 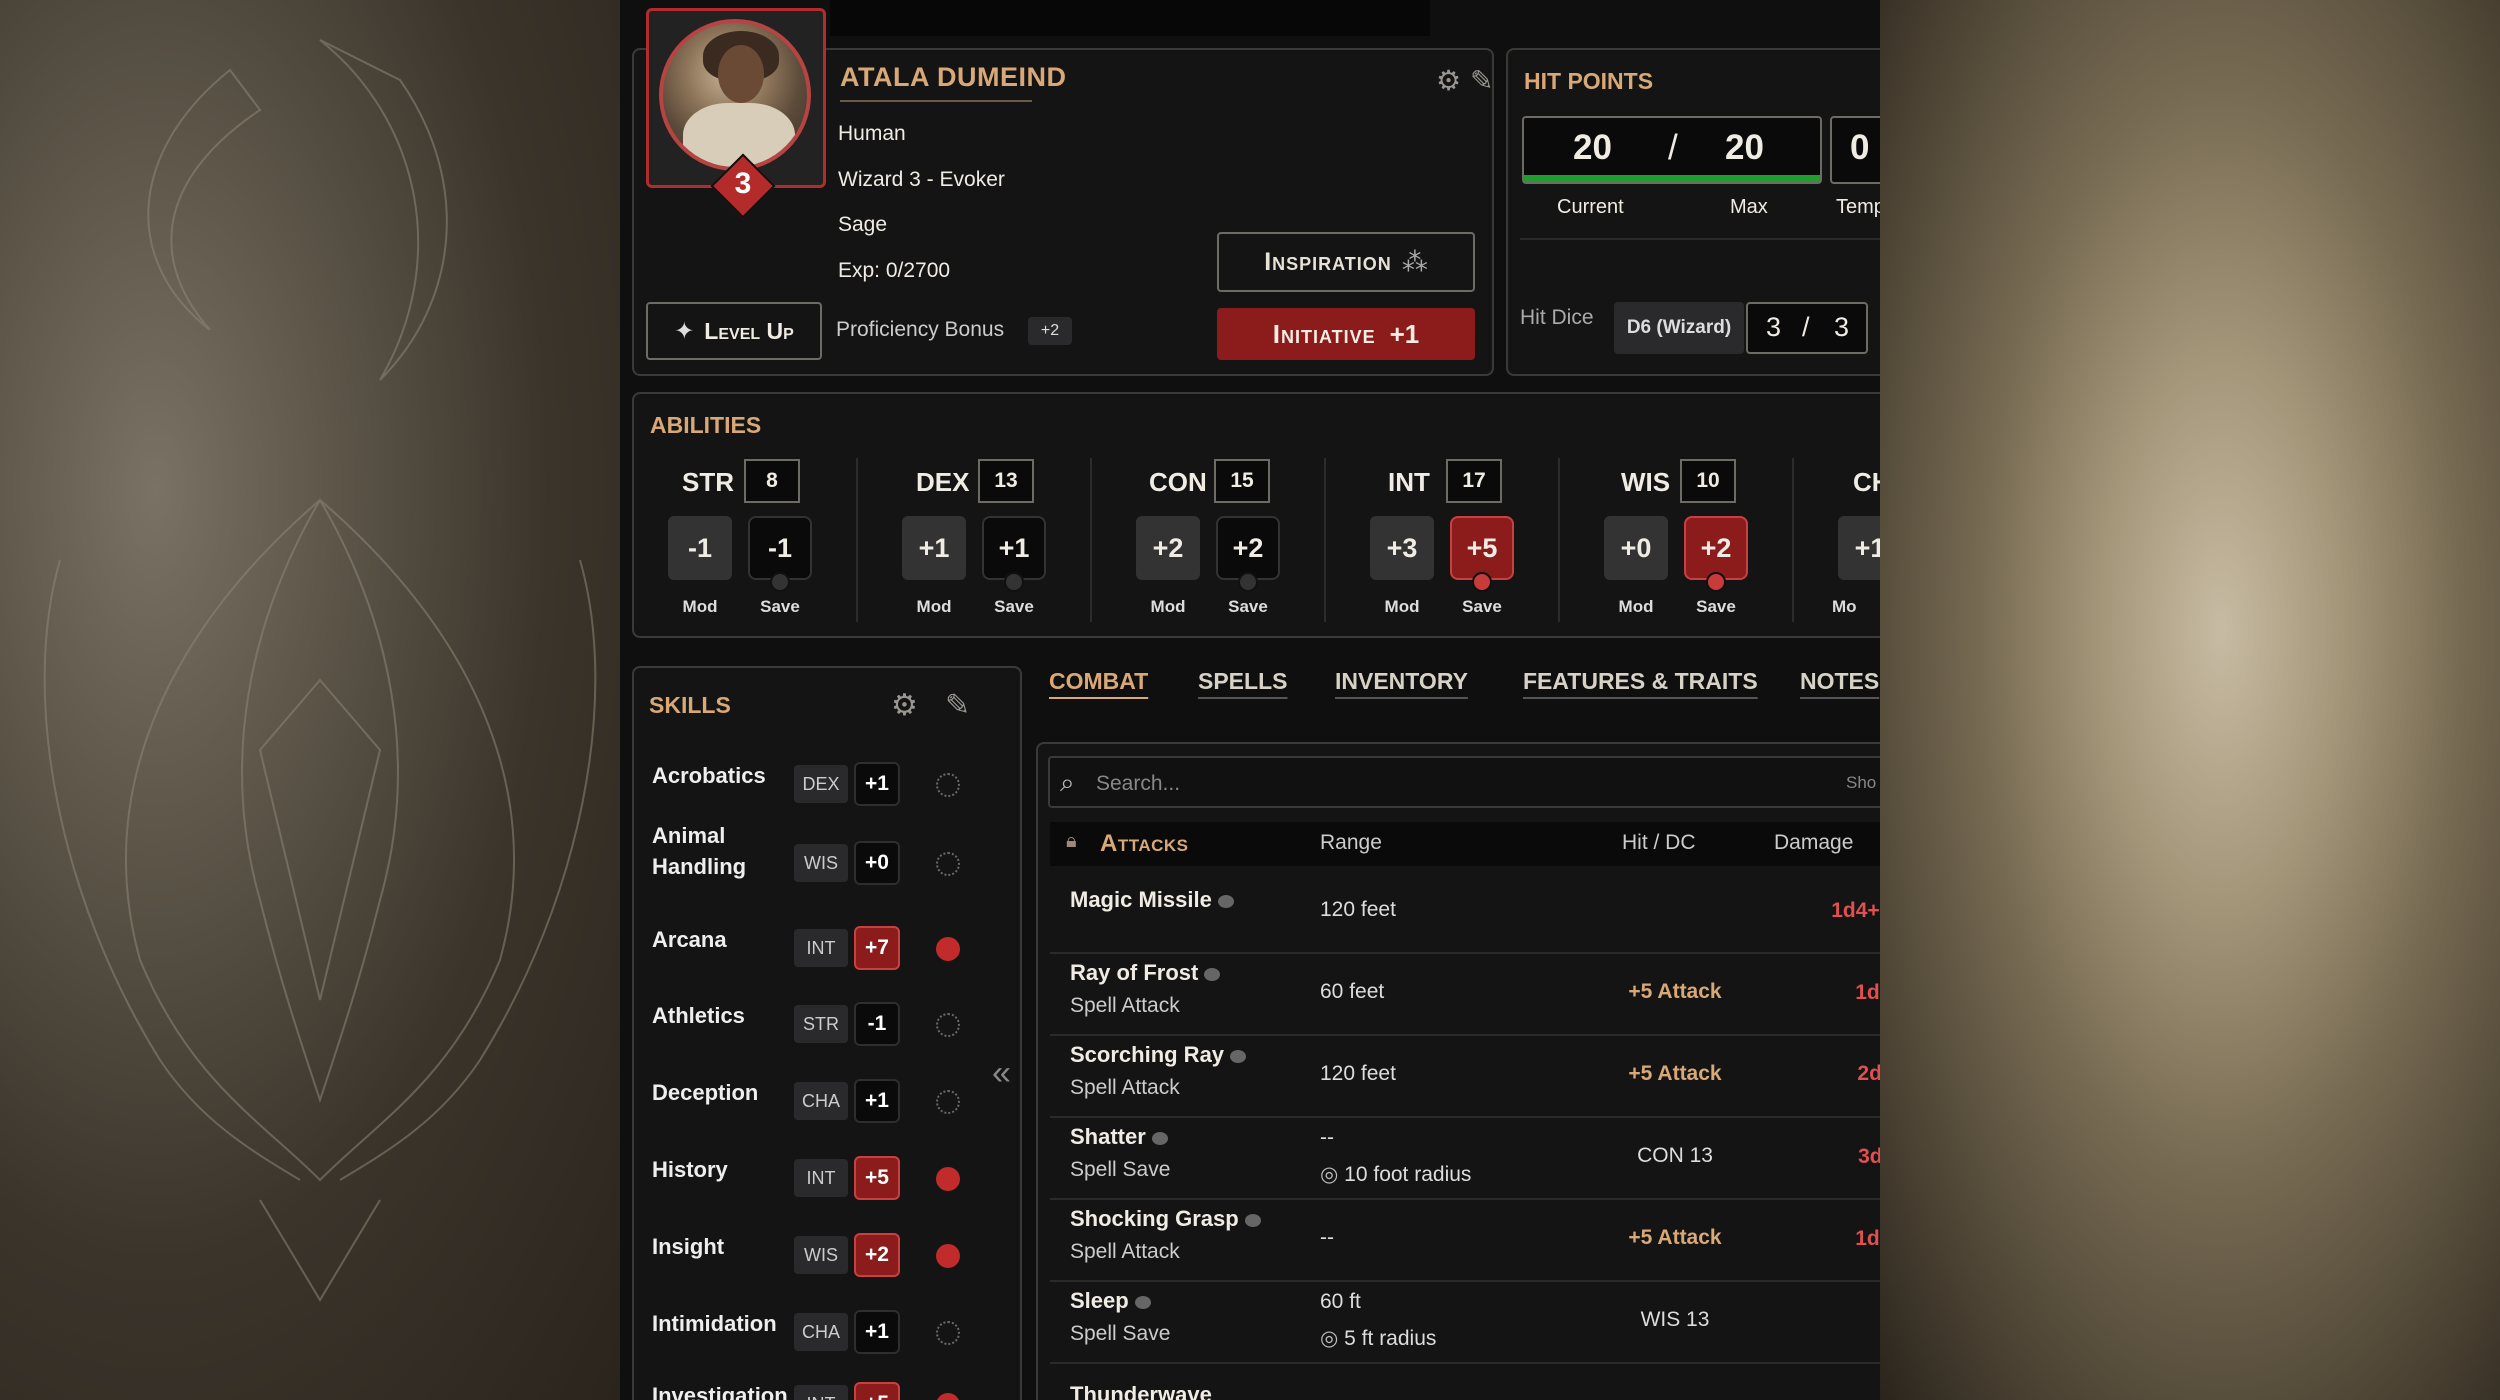 What do you see at coordinates (1835, 1074) in the screenshot?
I see `attack-damage: 2d6🔥︎` at bounding box center [1835, 1074].